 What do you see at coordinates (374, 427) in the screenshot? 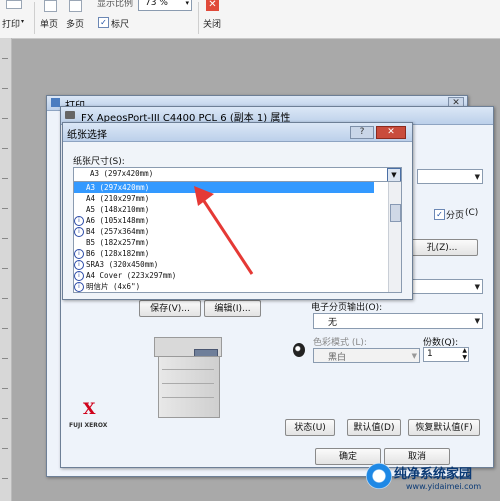
I see `default-button: 默认值(D)` at bounding box center [374, 427].